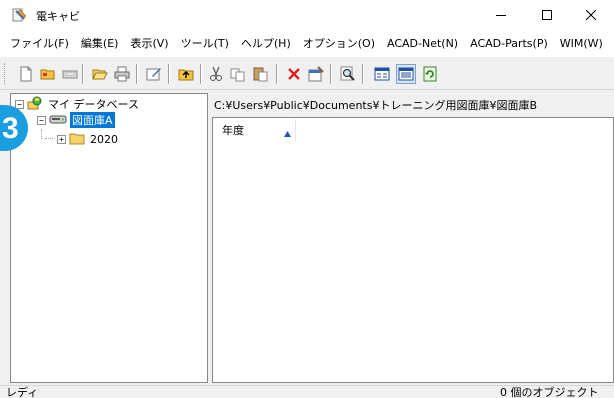  I want to click on toolbar, so click(307, 74).